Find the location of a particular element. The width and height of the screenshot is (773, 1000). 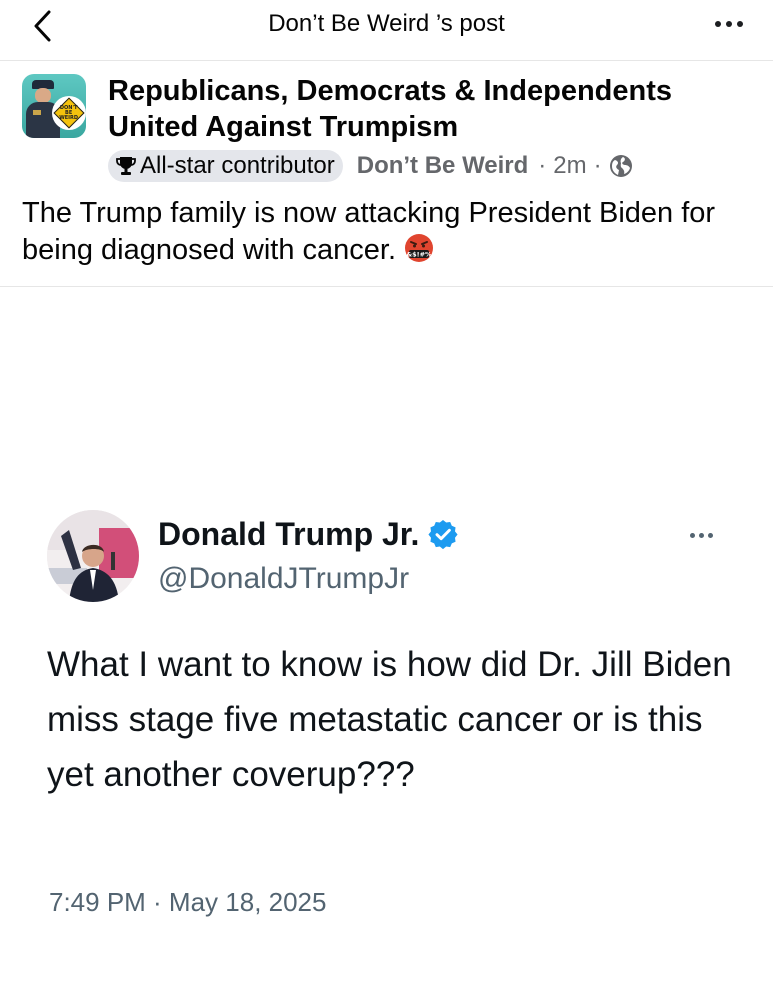

page-title: Don’t Be Weird ’s post is located at coordinates (386, 23).